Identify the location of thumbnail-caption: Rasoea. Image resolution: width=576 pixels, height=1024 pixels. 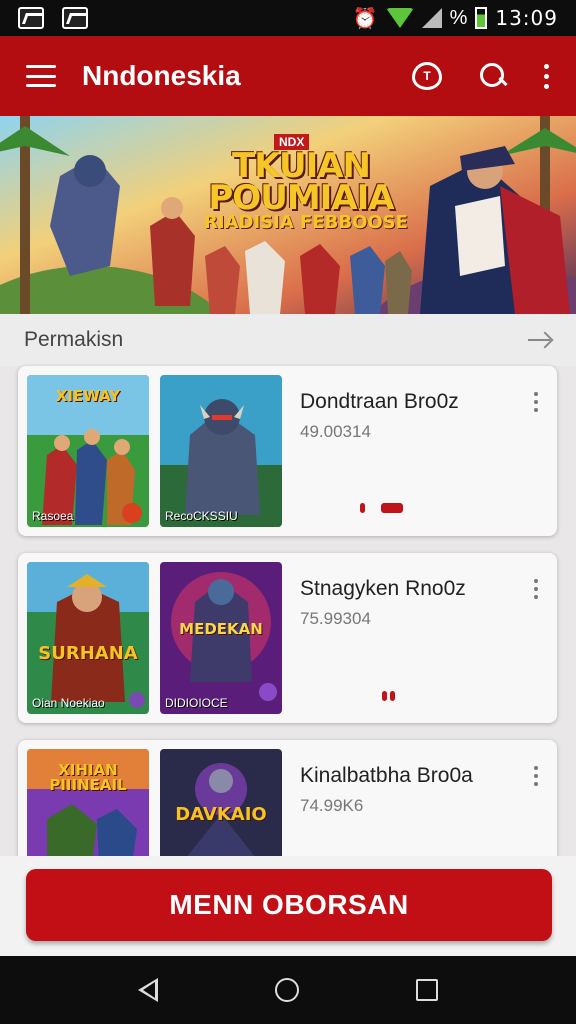
(53, 516).